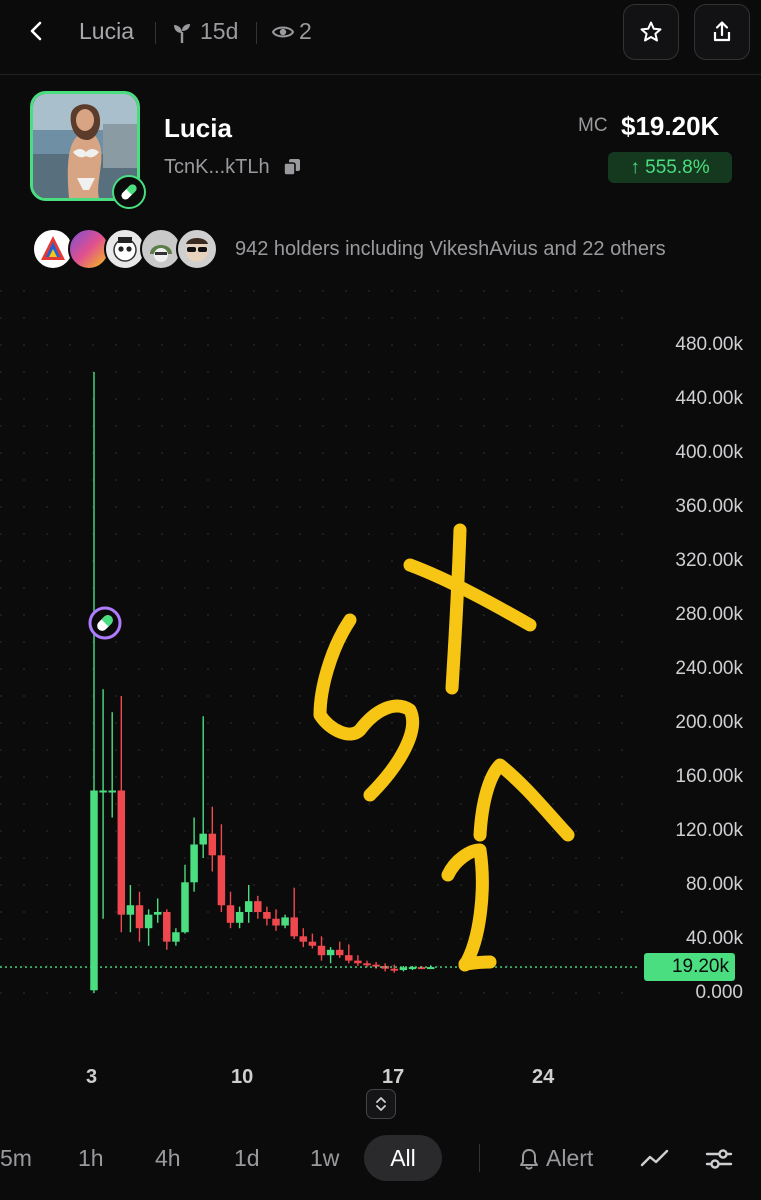 The height and width of the screenshot is (1200, 761). Describe the element at coordinates (709, 668) in the screenshot. I see `y-tick-label: 240.00k` at that location.